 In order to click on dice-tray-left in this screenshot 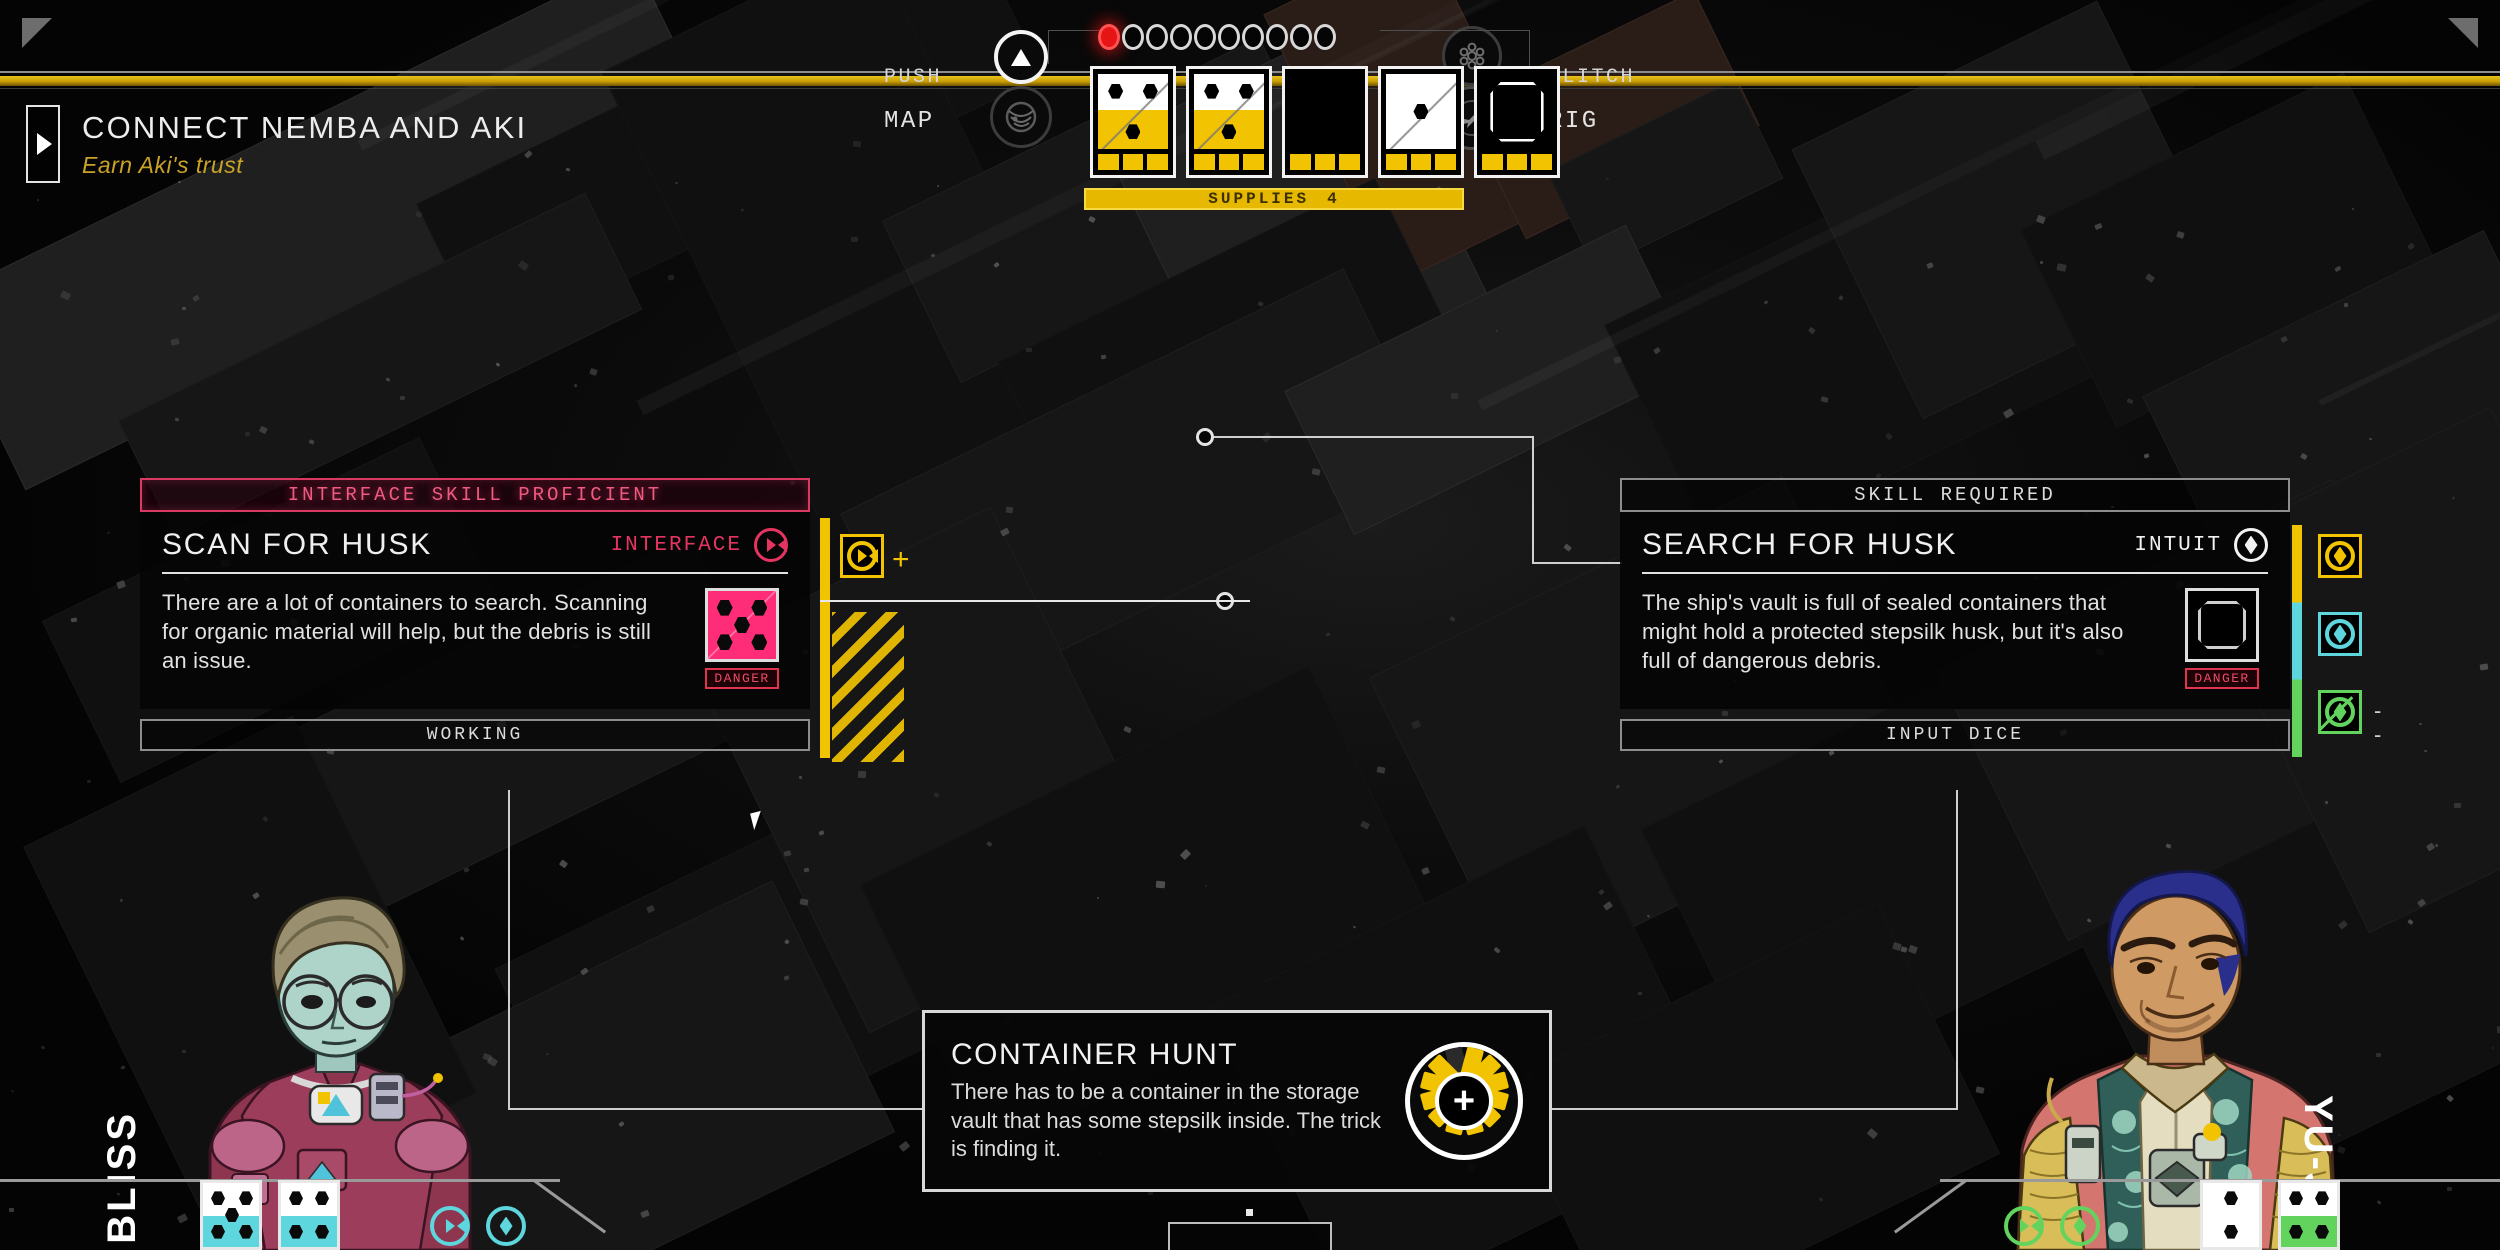, I will do `click(270, 1215)`.